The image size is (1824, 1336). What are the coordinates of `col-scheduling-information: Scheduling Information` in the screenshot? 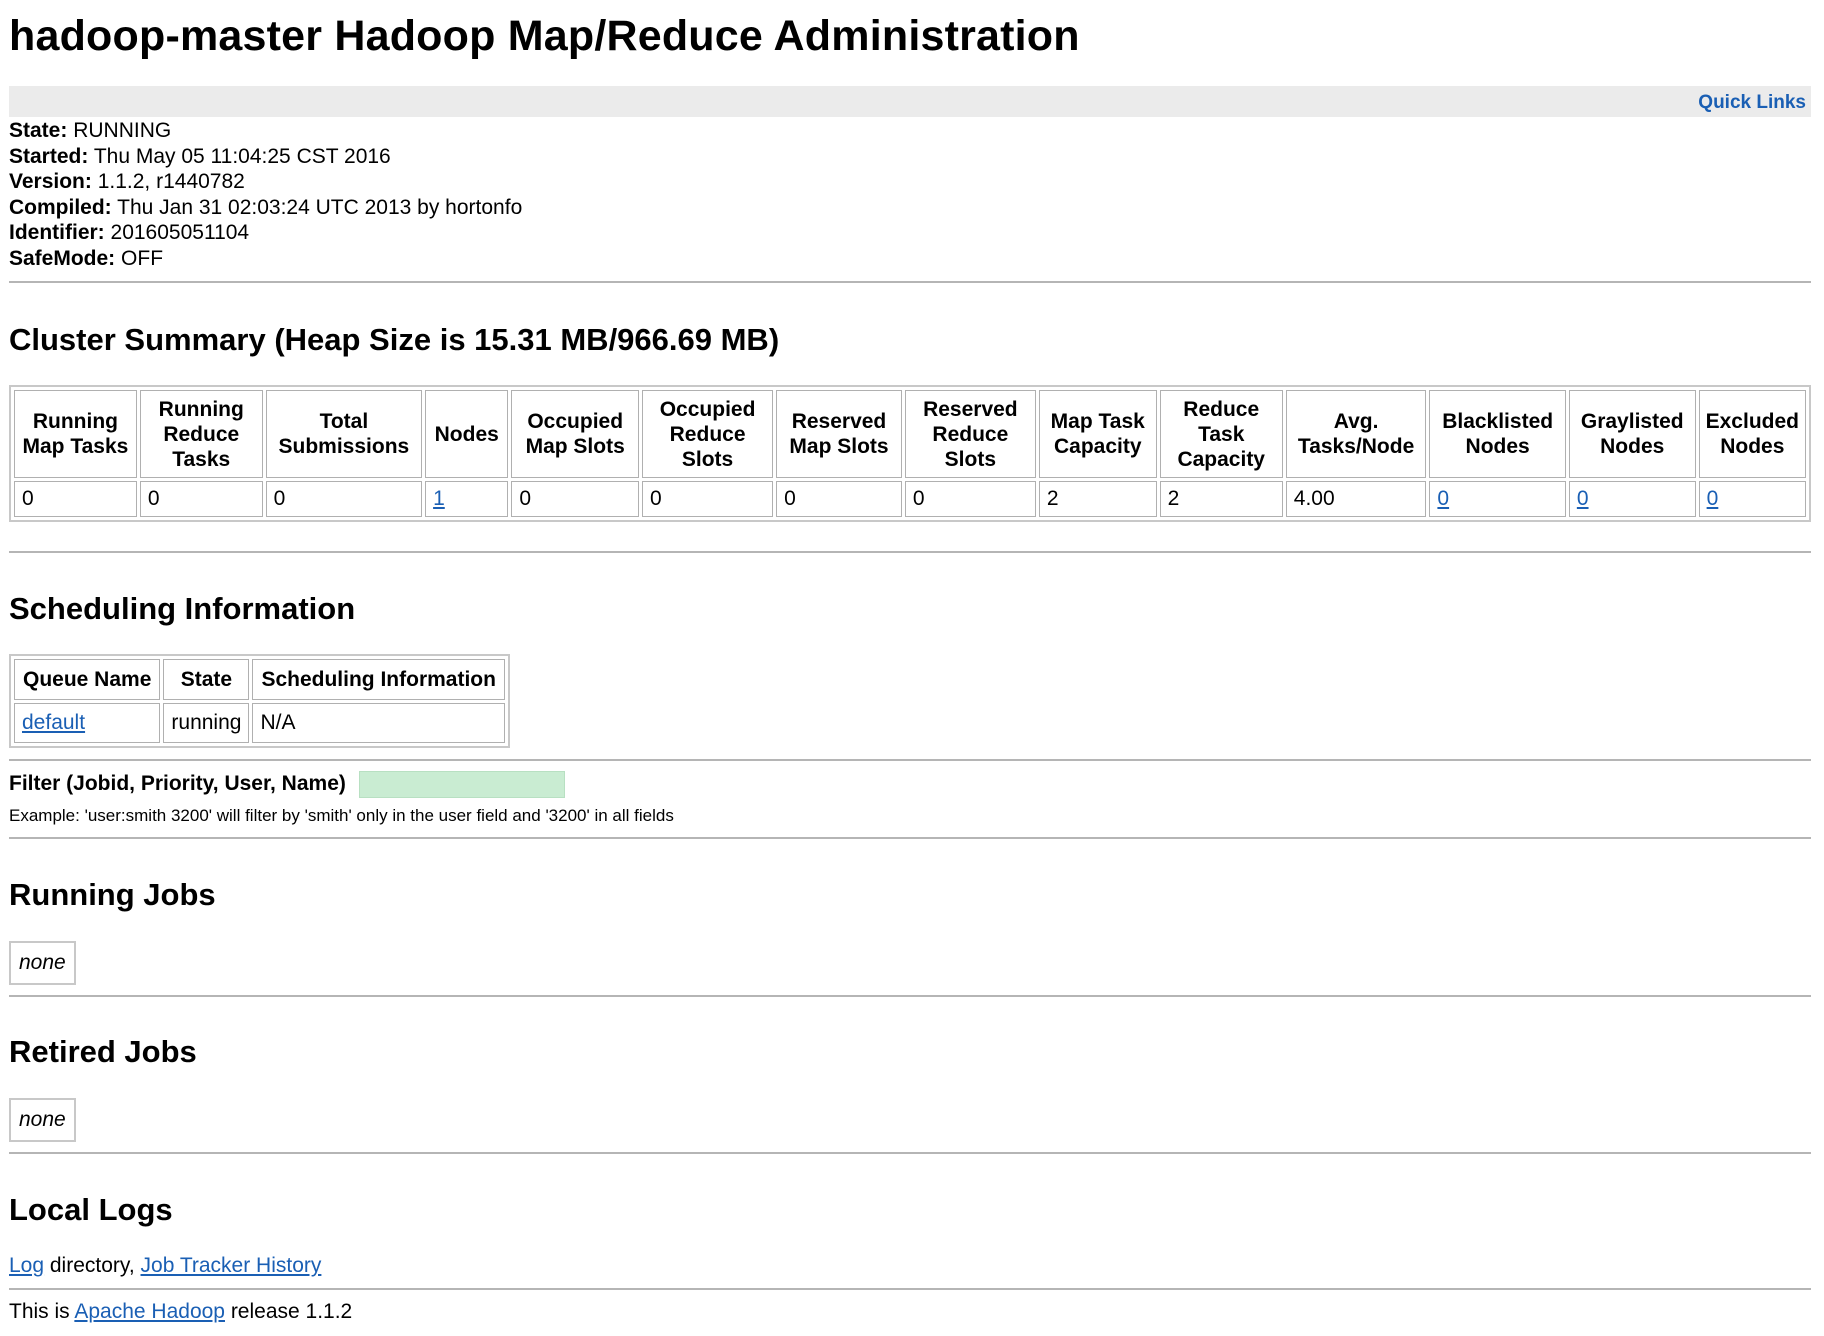 It's located at (378, 679).